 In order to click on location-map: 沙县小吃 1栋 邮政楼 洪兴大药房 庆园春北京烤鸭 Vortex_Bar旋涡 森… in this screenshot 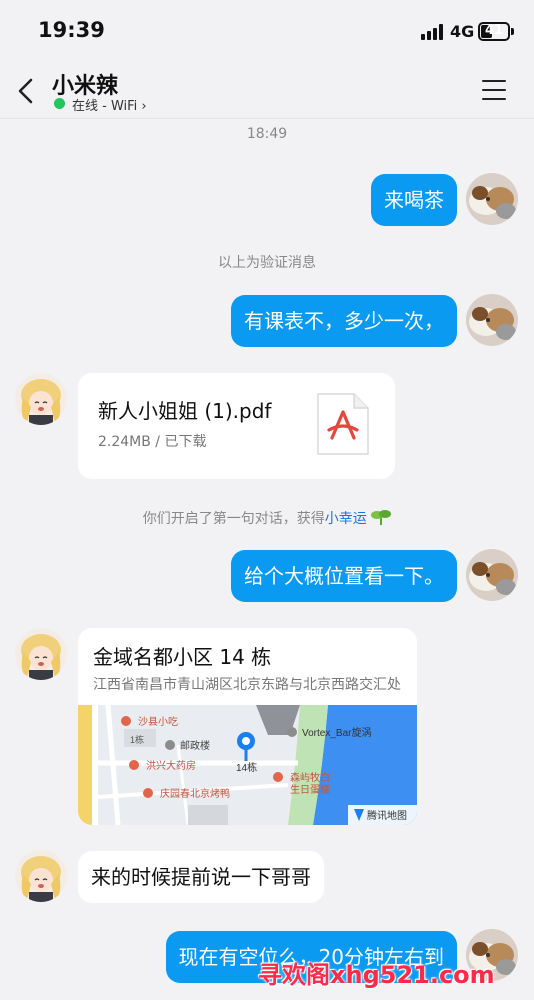, I will do `click(247, 765)`.